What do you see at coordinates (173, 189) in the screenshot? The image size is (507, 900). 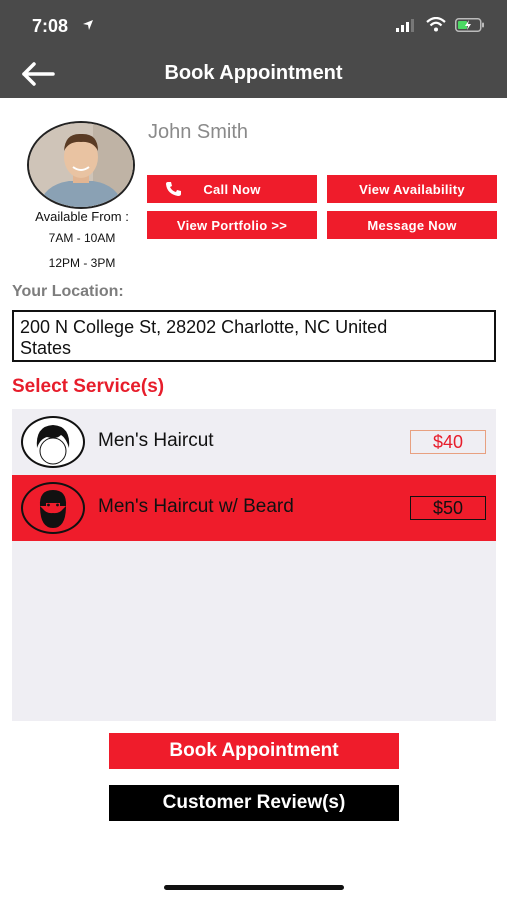 I see `phone-icon` at bounding box center [173, 189].